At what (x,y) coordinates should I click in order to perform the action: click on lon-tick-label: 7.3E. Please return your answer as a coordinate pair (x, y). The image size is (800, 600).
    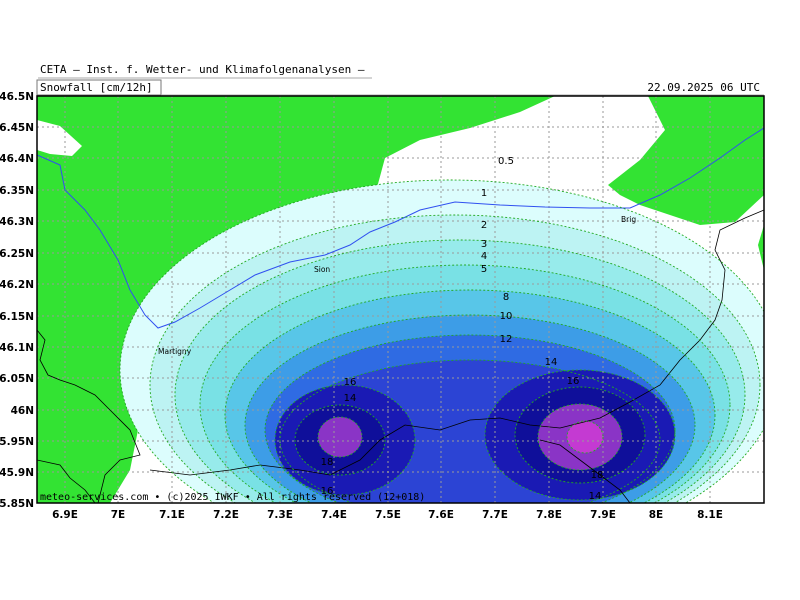
    Looking at the image, I should click on (280, 515).